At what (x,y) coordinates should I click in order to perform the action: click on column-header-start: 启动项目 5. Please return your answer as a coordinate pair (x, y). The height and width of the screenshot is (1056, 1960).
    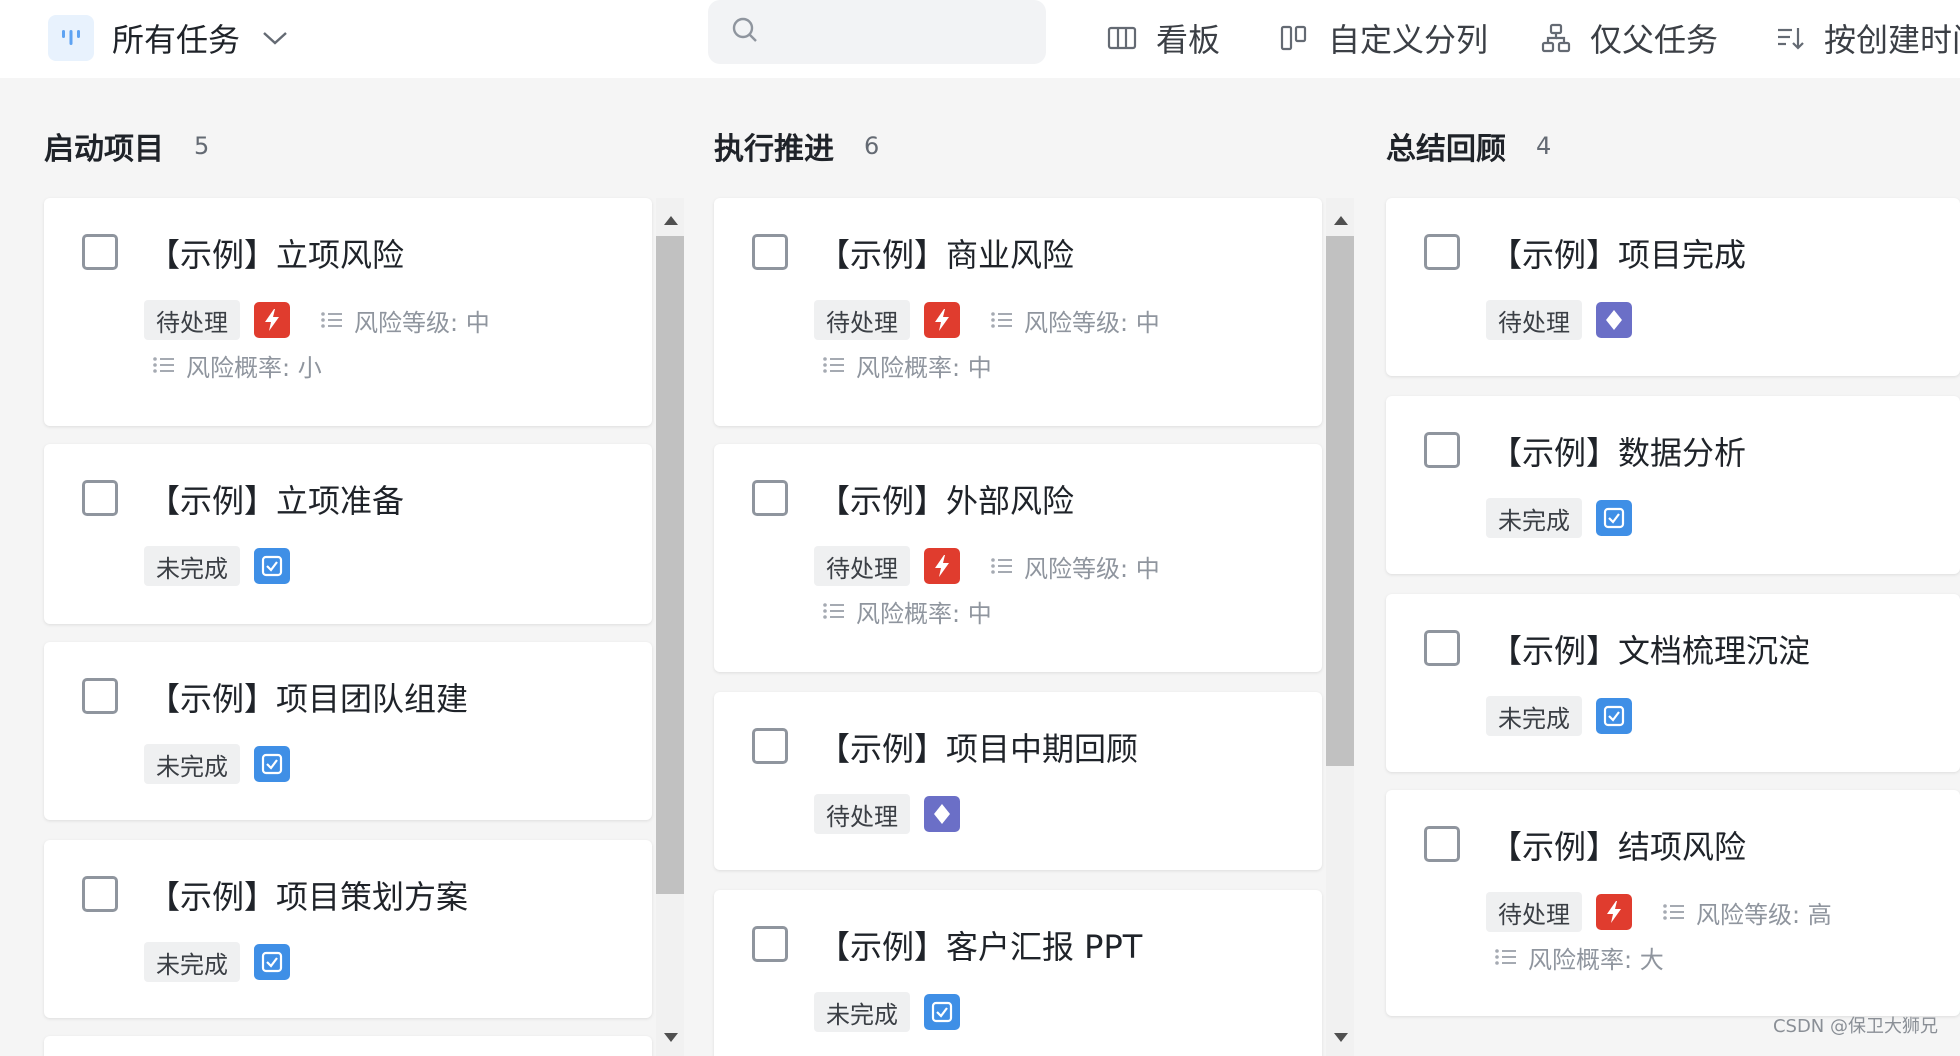
    Looking at the image, I should click on (127, 146).